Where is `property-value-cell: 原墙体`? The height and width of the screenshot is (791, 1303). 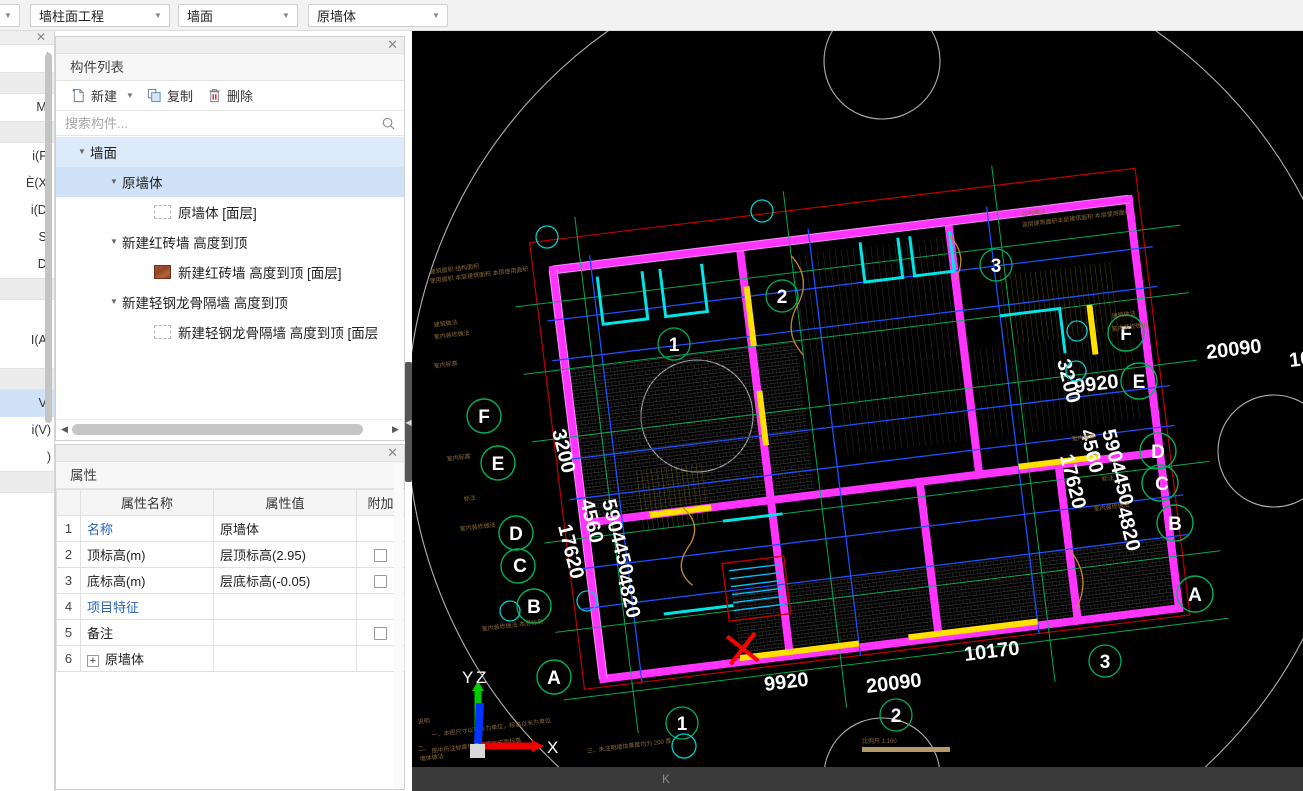 property-value-cell: 原墙体 is located at coordinates (285, 528).